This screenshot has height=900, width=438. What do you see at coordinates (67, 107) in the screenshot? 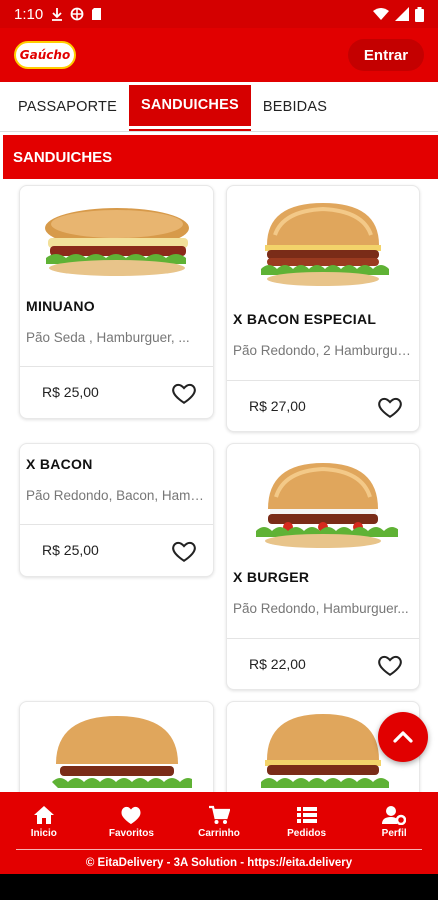
I see `tab-passaporte: PASSAPORTE` at bounding box center [67, 107].